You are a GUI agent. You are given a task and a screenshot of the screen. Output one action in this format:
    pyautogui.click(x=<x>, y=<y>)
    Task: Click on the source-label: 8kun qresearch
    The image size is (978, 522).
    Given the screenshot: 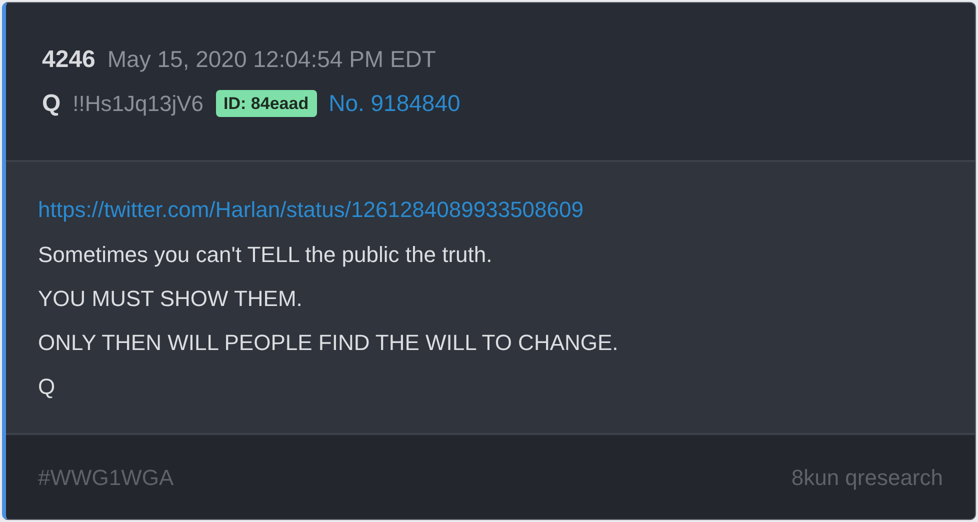 What is the action you would take?
    pyautogui.click(x=867, y=478)
    